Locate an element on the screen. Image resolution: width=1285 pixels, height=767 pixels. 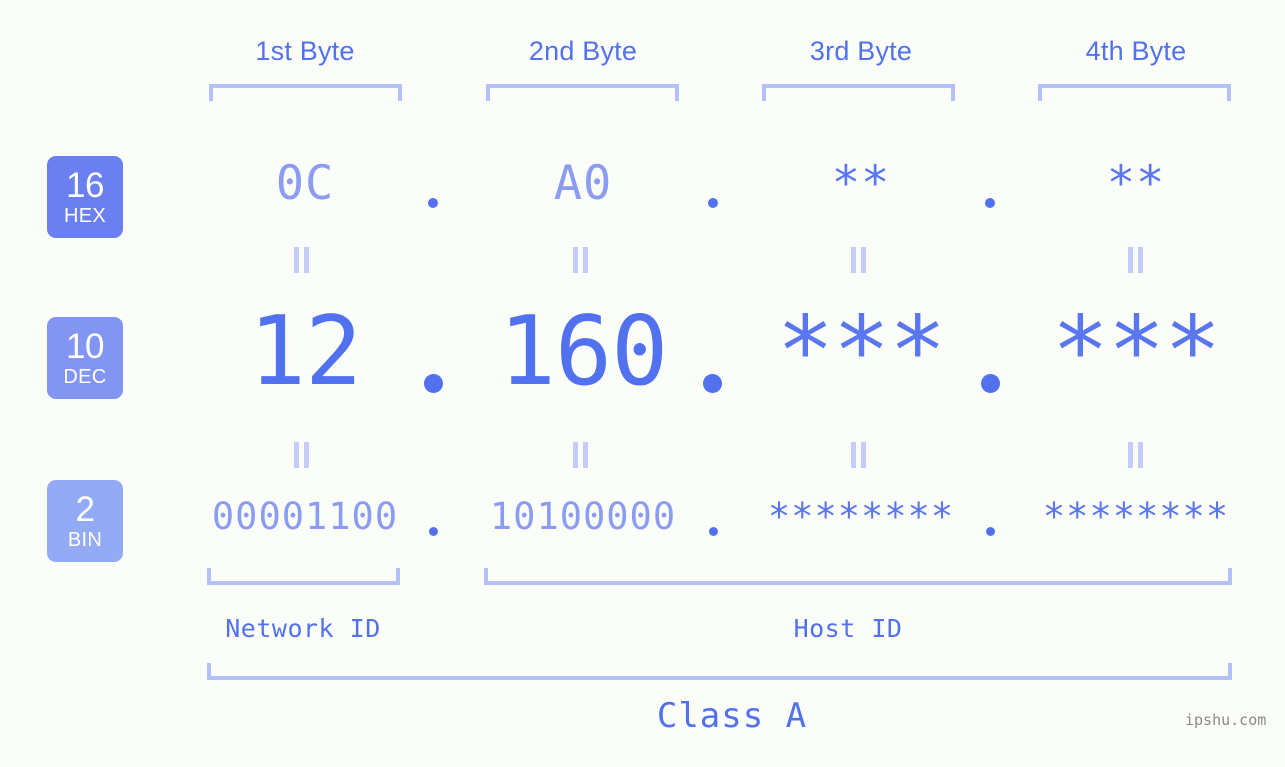
address-class-label: Class A is located at coordinates (732, 716).